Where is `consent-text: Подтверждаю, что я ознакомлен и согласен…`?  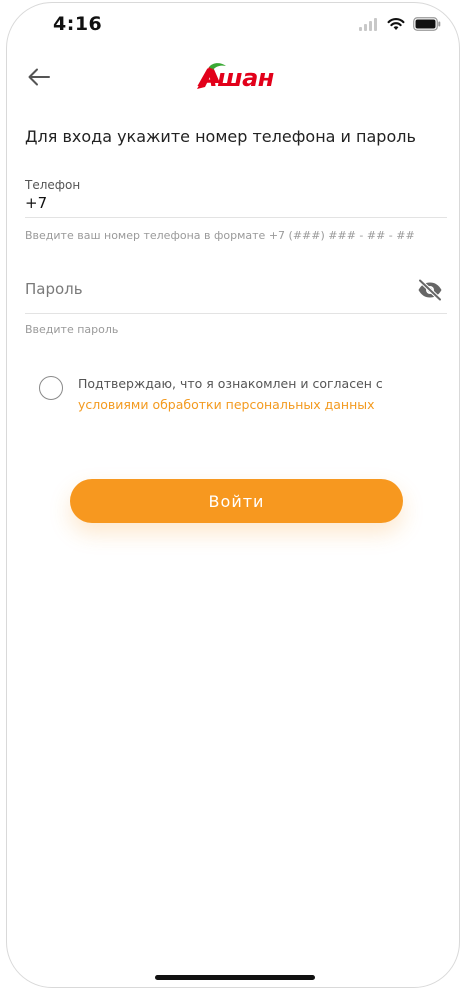 consent-text: Подтверждаю, что я ознакомлен и согласен… is located at coordinates (230, 383).